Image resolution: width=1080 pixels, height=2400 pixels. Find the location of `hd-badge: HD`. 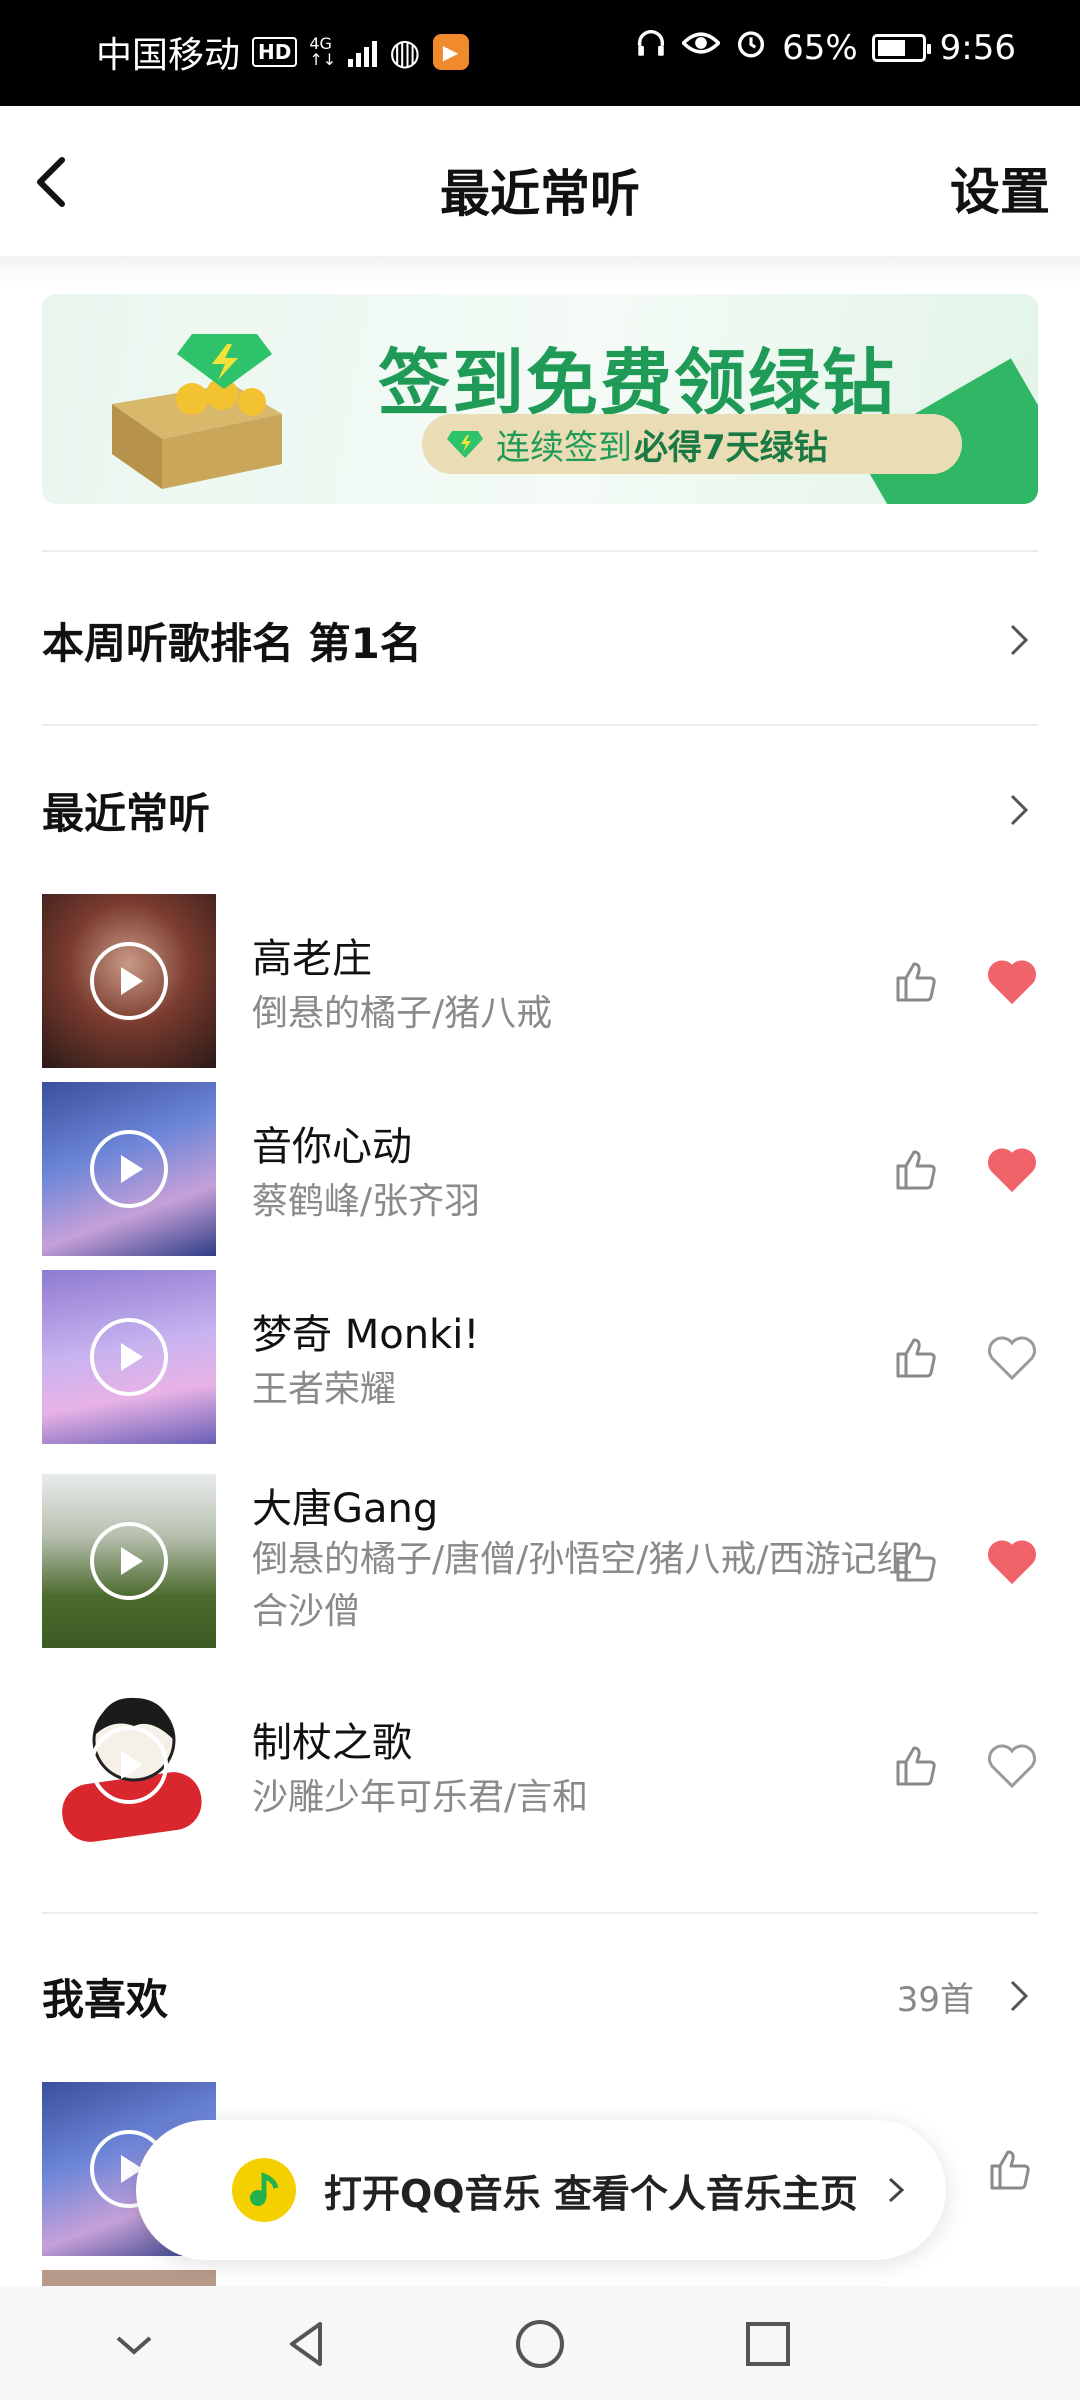

hd-badge: HD is located at coordinates (275, 52).